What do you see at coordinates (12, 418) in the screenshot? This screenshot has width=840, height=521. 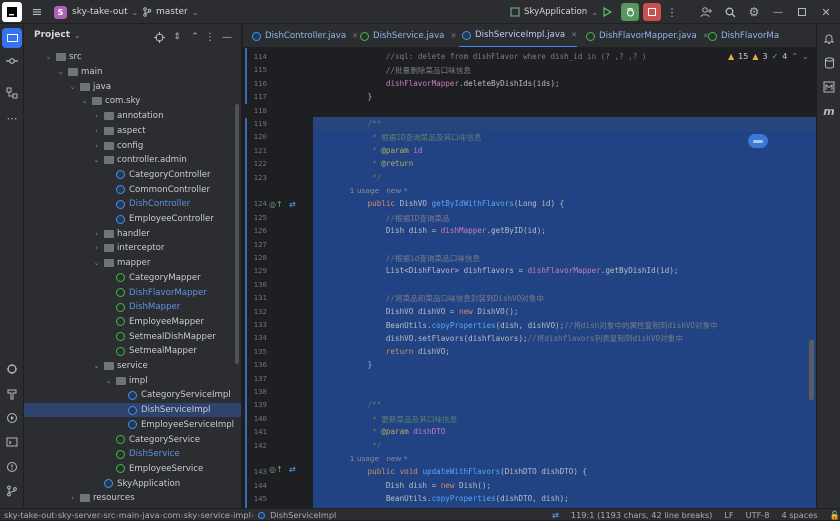 I see `run-tool-icon` at bounding box center [12, 418].